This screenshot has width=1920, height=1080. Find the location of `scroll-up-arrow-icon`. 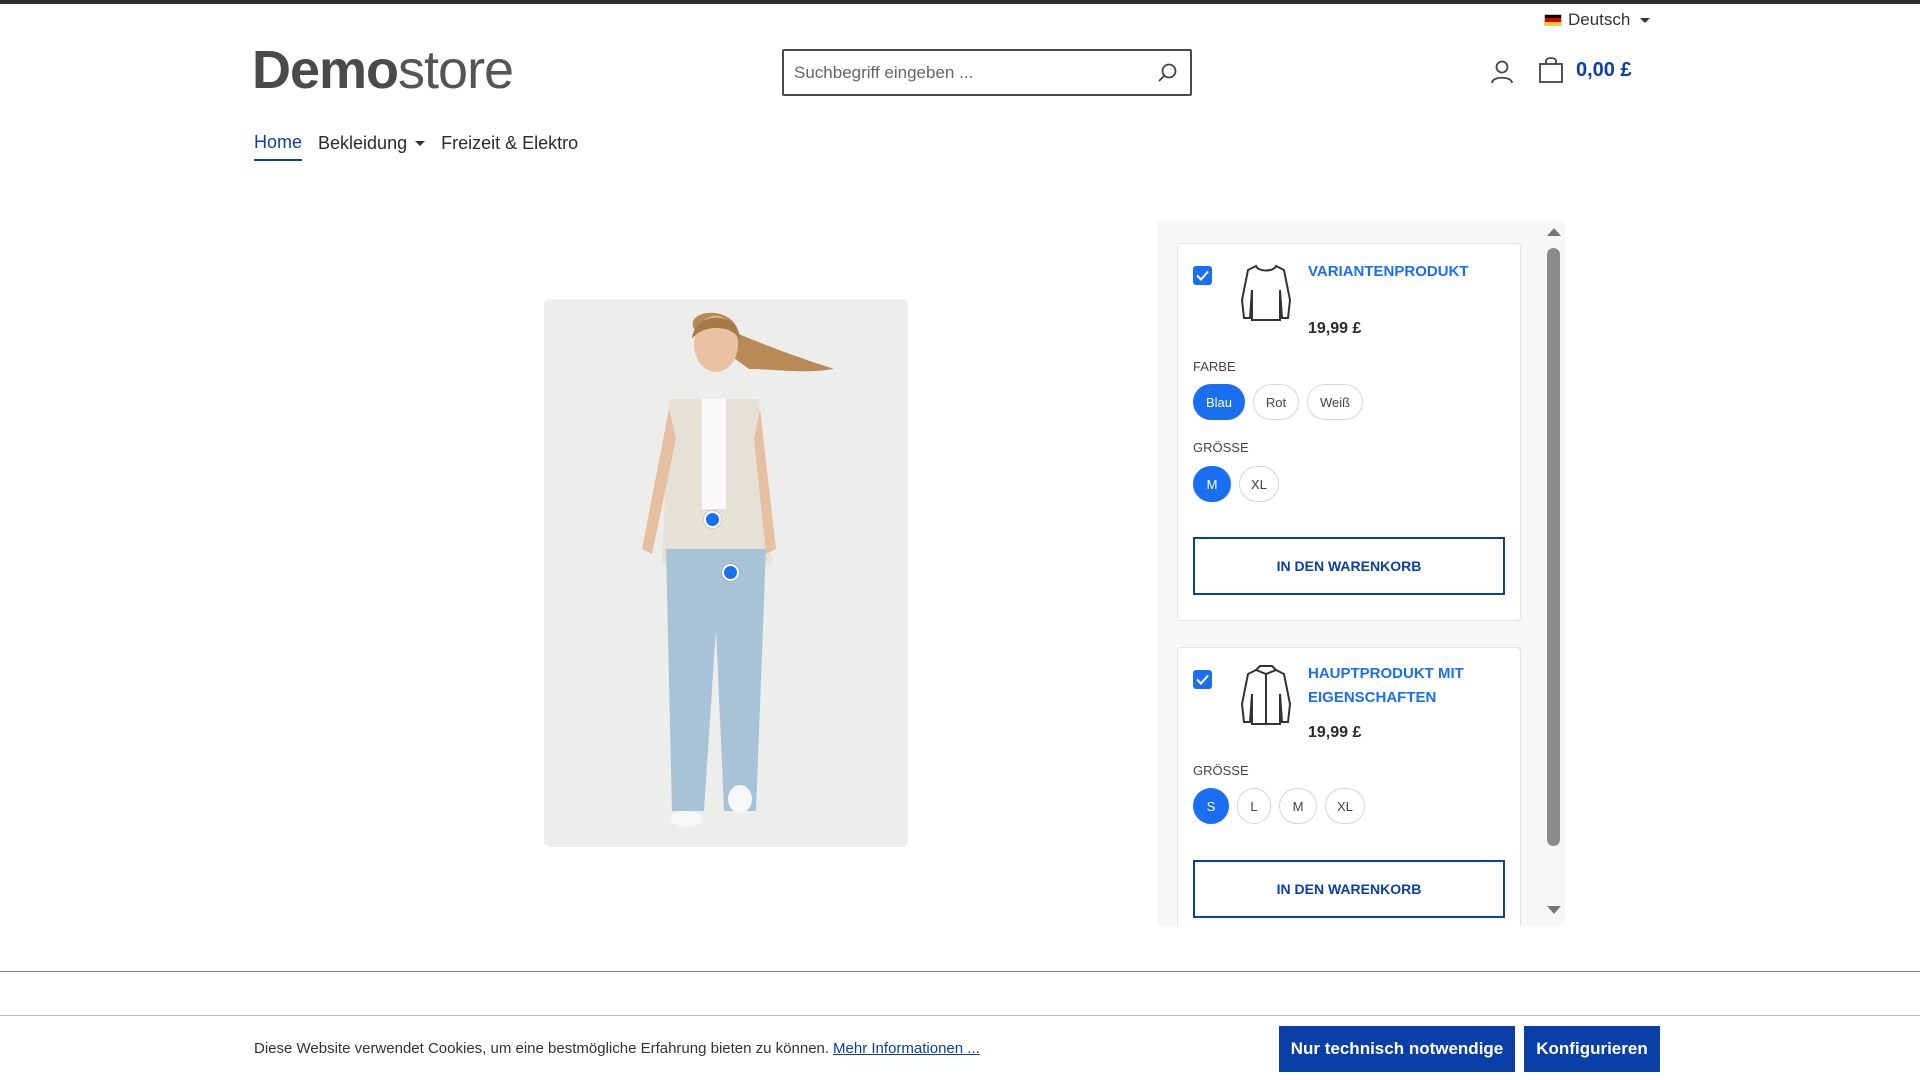

scroll-up-arrow-icon is located at coordinates (1554, 232).